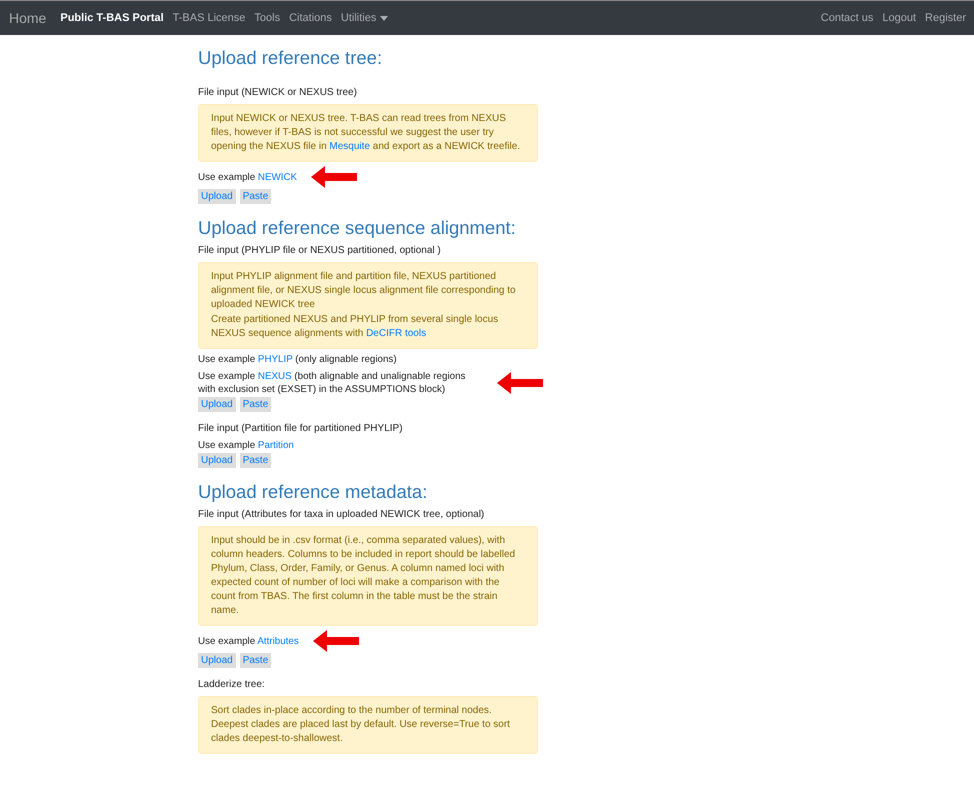 This screenshot has height=791, width=974. I want to click on section-heading: Upload reference tree:, so click(291, 58).